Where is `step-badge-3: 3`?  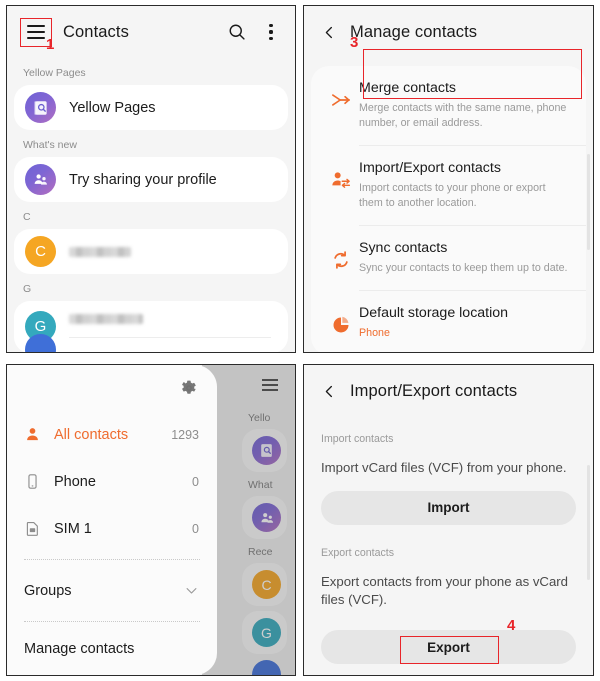
step-badge-3: 3 is located at coordinates (354, 42).